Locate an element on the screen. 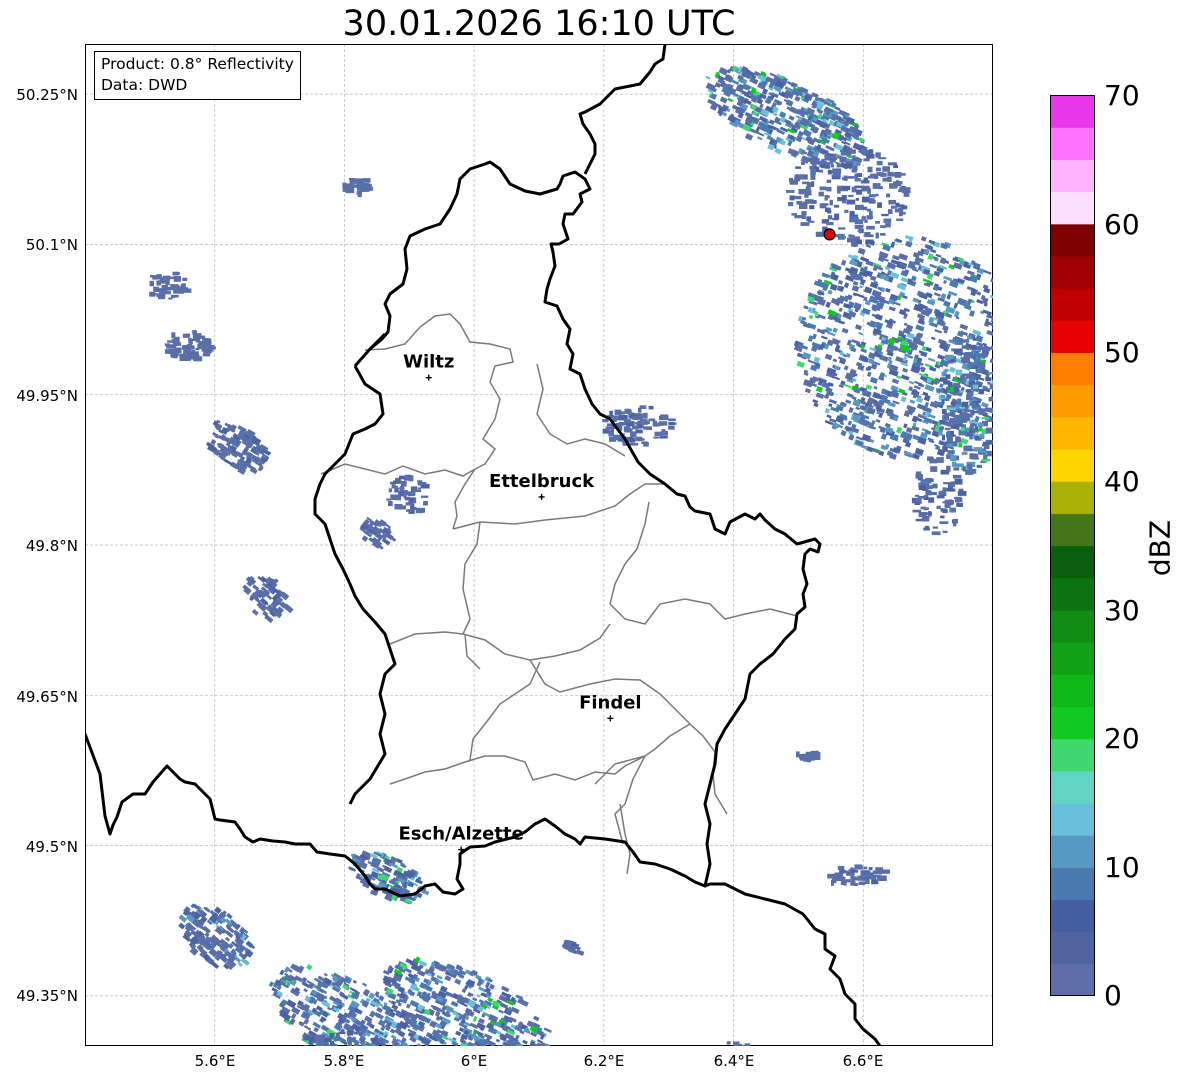 This screenshot has height=1081, width=1184. city-label: Esch/Alzette is located at coordinates (461, 834).